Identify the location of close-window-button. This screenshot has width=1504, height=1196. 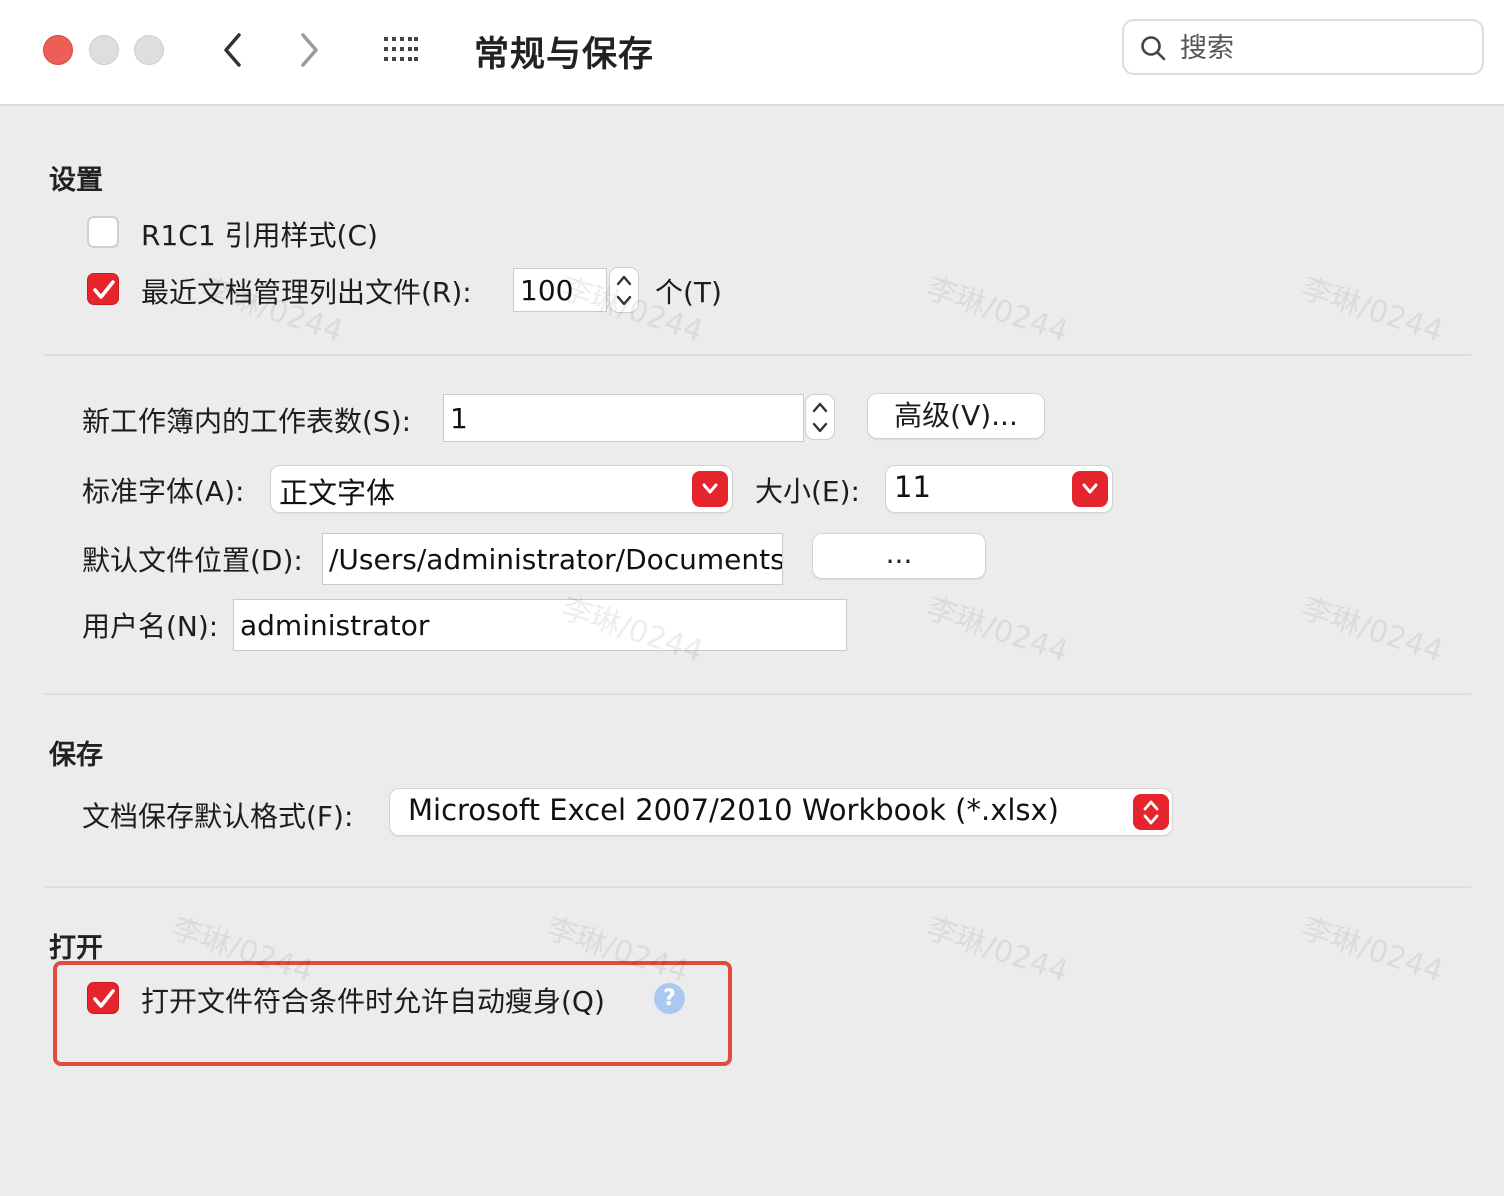
(58, 50).